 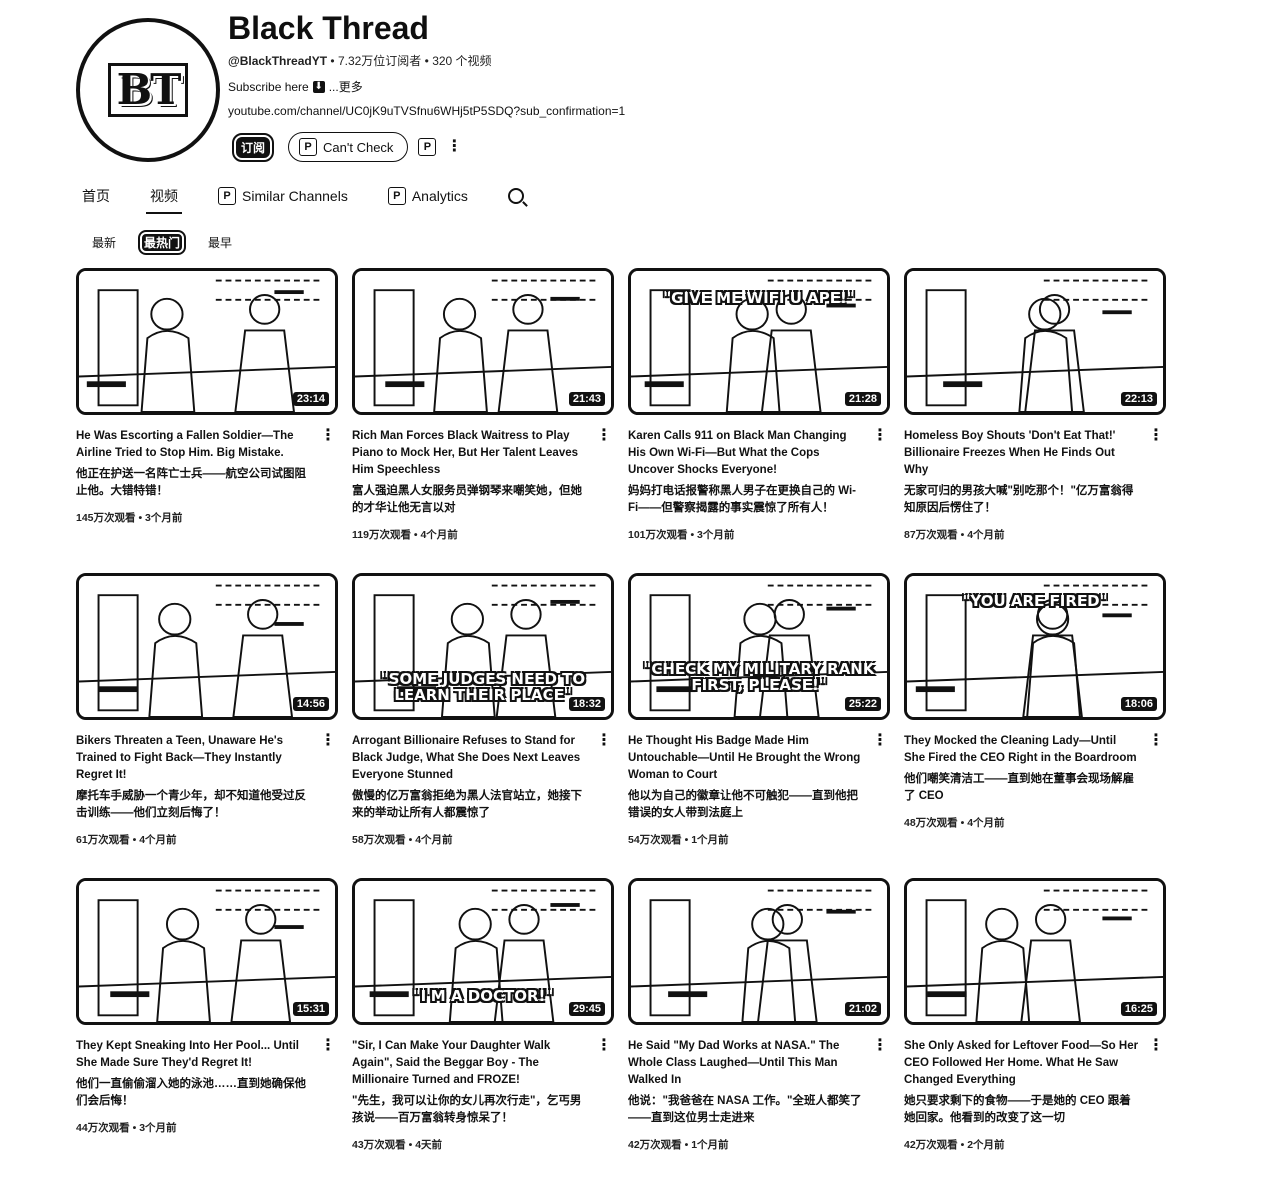 I want to click on video-stats: 119万次观看 • 4个月前, so click(x=470, y=535).